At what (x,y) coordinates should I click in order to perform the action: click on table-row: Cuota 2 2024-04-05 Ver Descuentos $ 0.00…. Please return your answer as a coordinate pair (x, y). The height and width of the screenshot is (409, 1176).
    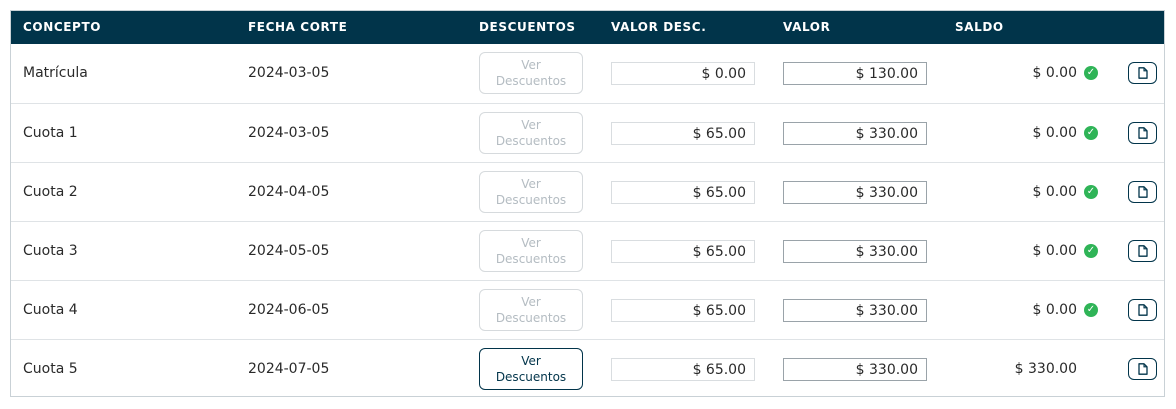
    Looking at the image, I should click on (587, 191).